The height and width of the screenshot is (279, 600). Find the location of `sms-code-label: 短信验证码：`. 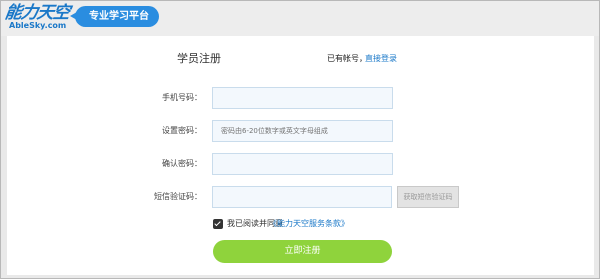

sms-code-label: 短信验证码： is located at coordinates (178, 196).